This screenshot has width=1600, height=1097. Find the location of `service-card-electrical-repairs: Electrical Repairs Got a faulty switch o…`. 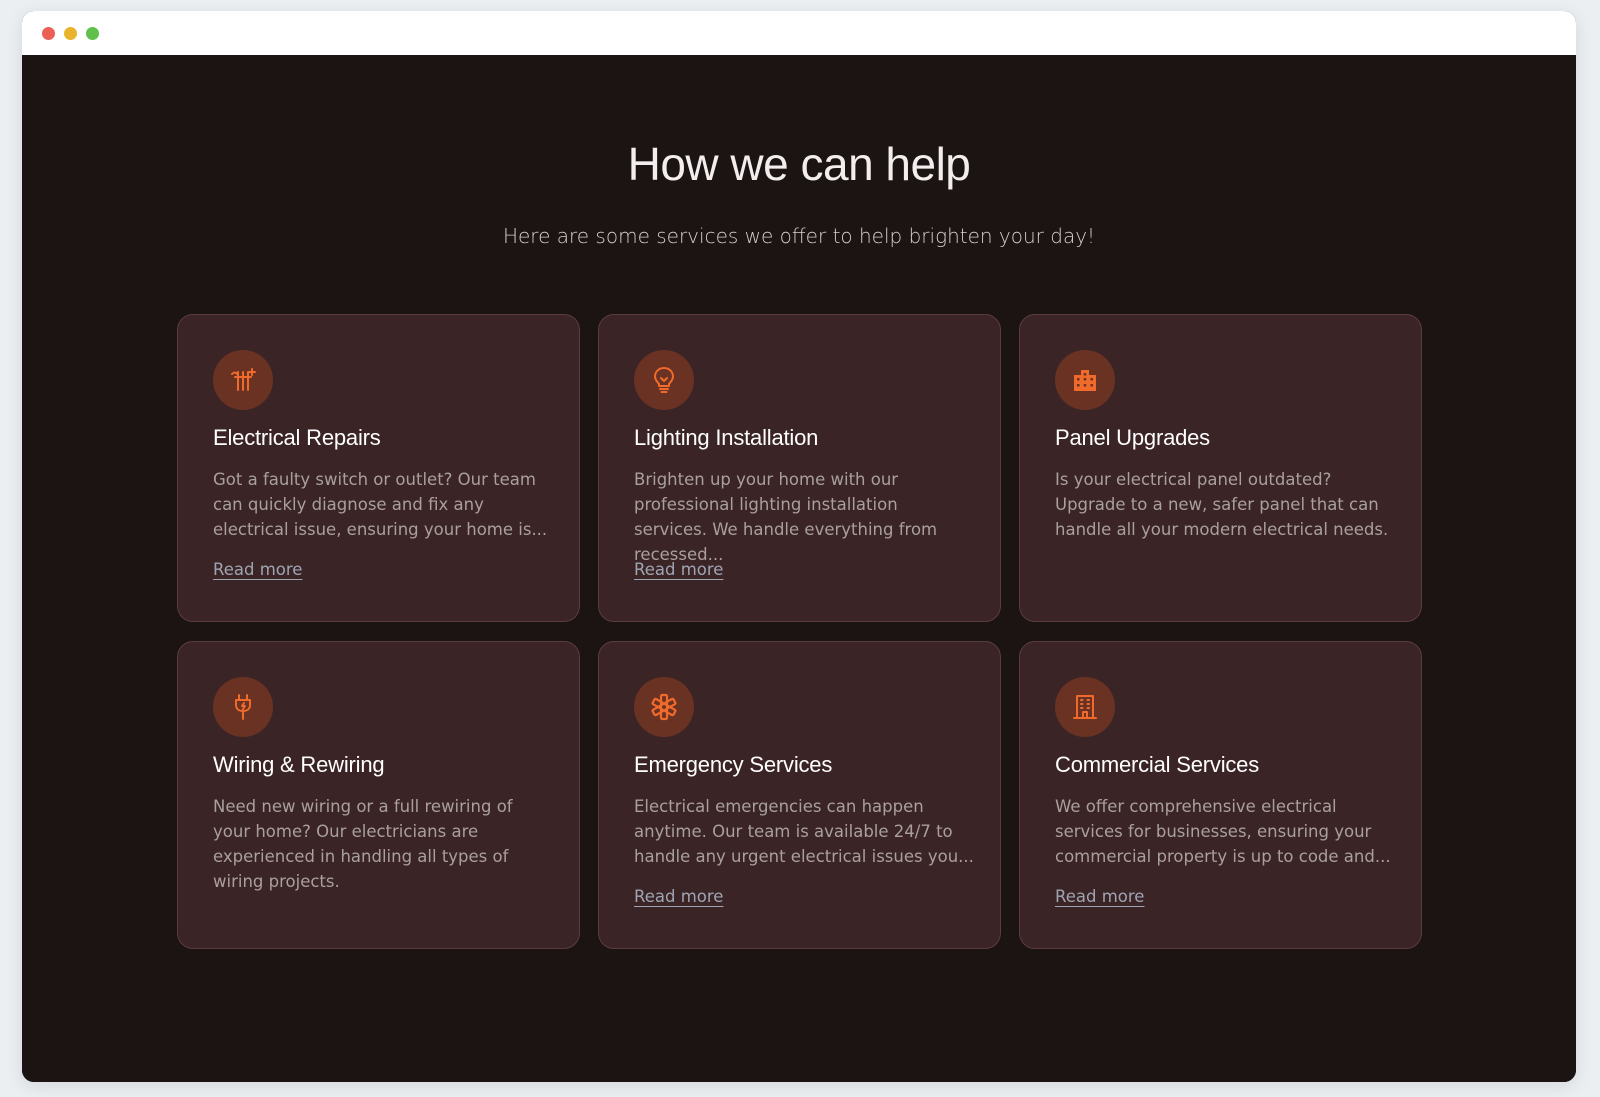

service-card-electrical-repairs: Electrical Repairs Got a faulty switch o… is located at coordinates (378, 468).